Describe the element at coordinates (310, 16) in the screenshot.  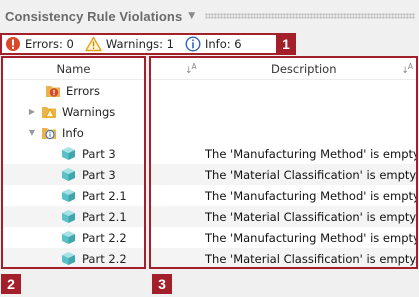
I see `panel-drag-grip` at that location.